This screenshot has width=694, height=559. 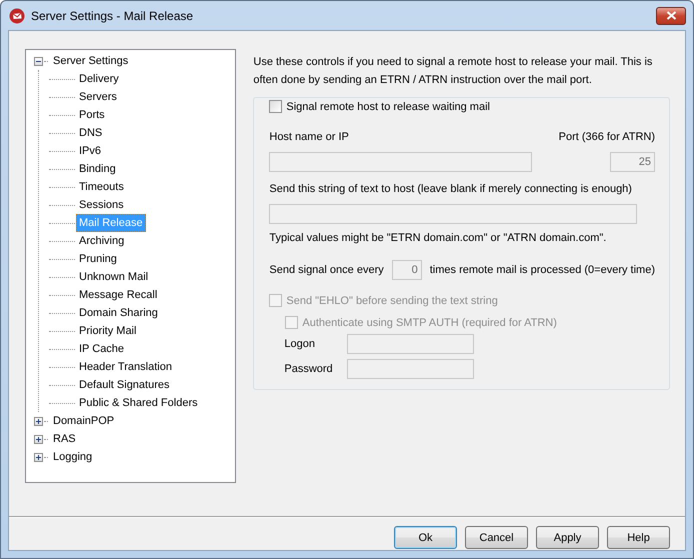 I want to click on envelope-icon, so click(x=17, y=16).